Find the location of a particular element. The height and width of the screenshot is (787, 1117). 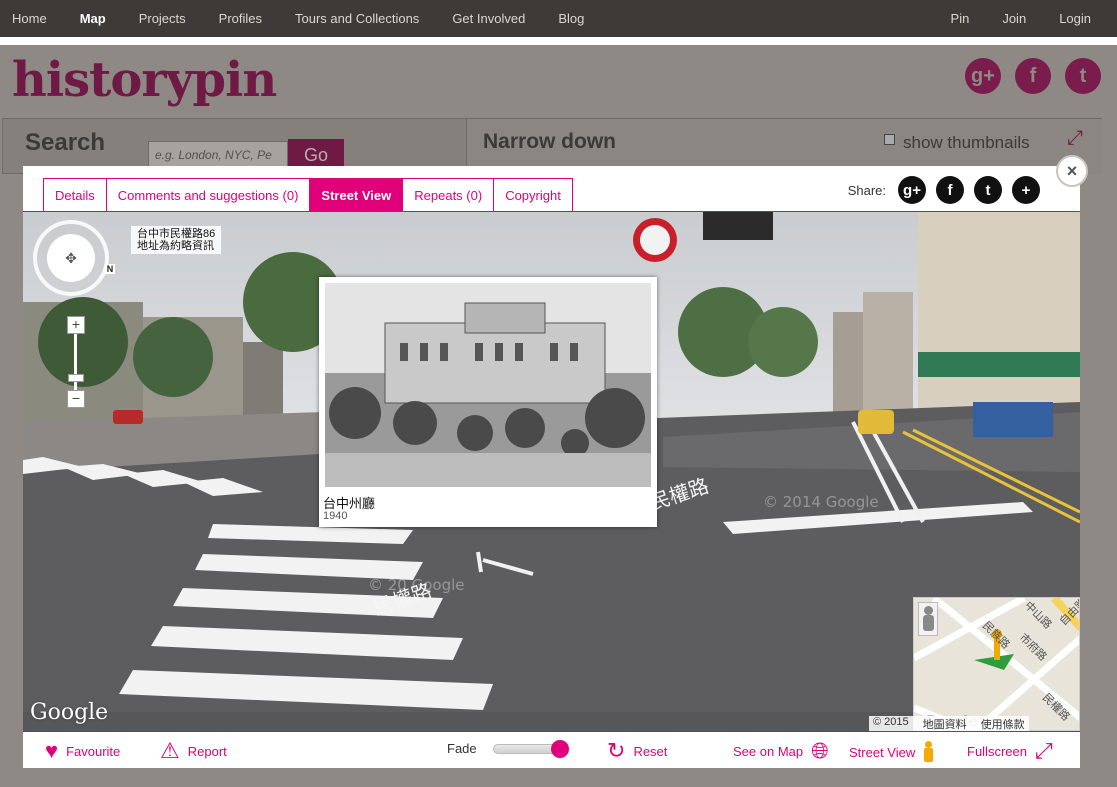

warning-icon: ⚠ is located at coordinates (170, 750).